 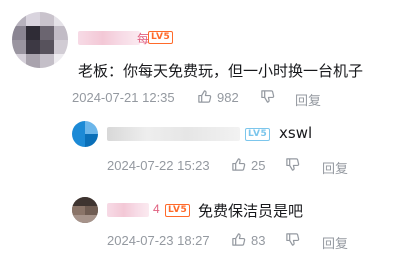 What do you see at coordinates (258, 165) in the screenshot?
I see `like-count: 25` at bounding box center [258, 165].